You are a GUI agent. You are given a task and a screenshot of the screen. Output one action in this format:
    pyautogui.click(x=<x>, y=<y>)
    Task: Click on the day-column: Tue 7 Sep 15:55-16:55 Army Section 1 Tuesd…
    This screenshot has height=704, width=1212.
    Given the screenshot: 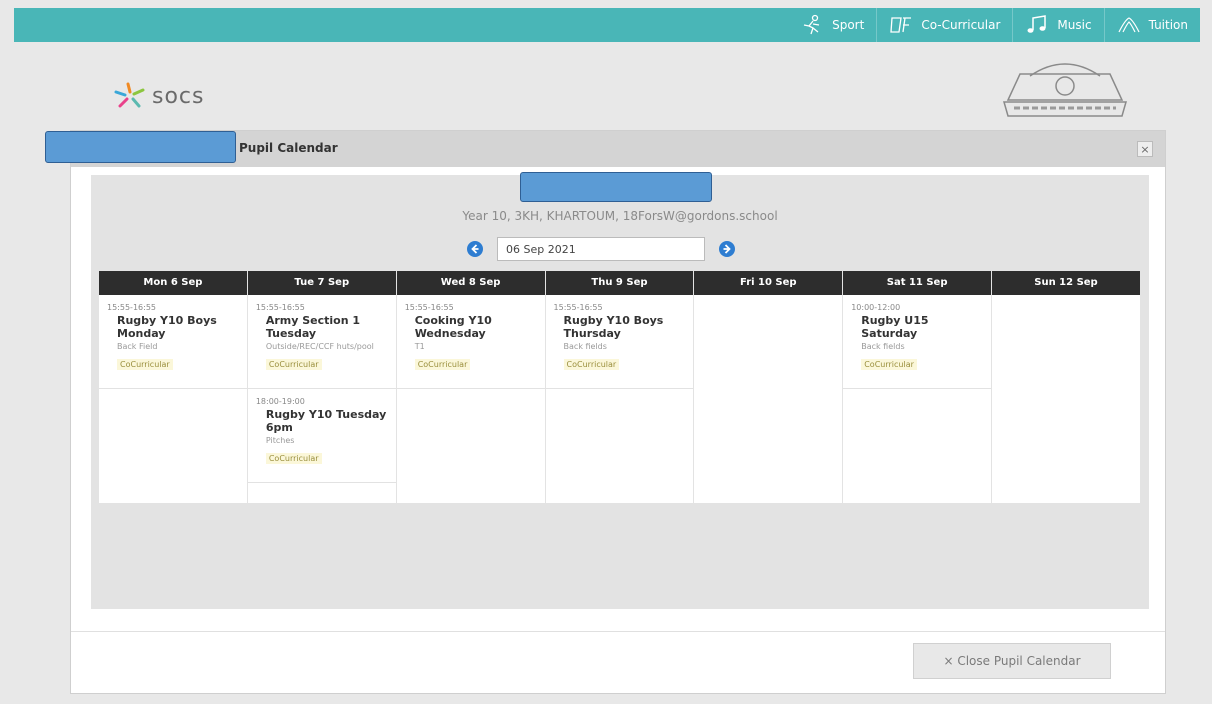 What is the action you would take?
    pyautogui.click(x=322, y=387)
    